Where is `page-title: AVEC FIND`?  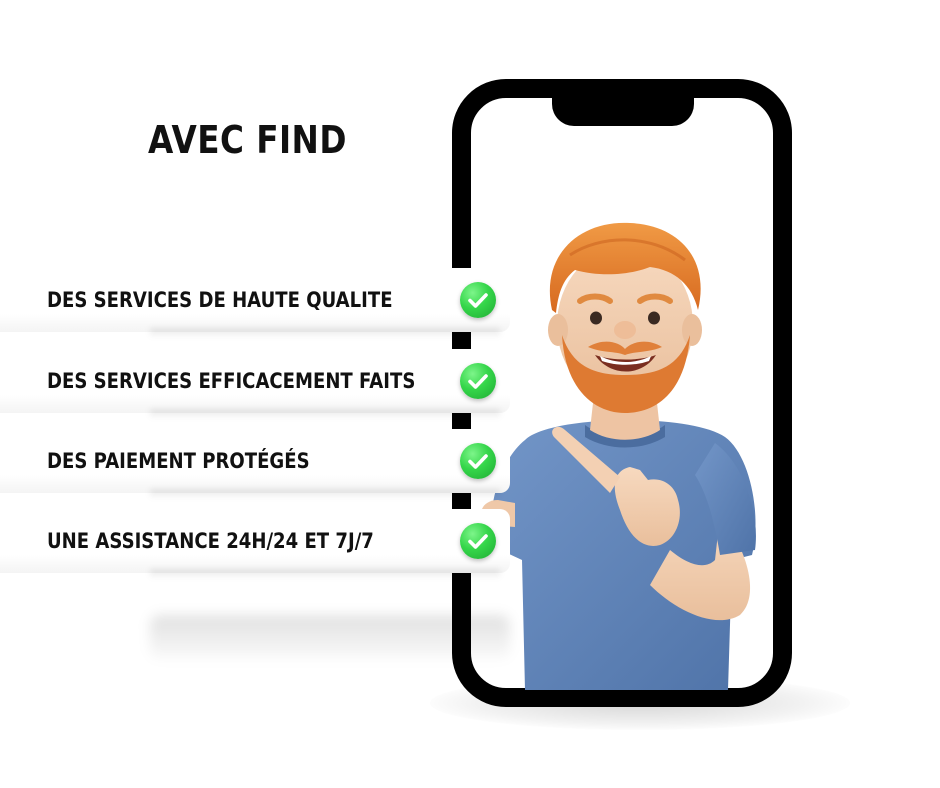
page-title: AVEC FIND is located at coordinates (247, 140).